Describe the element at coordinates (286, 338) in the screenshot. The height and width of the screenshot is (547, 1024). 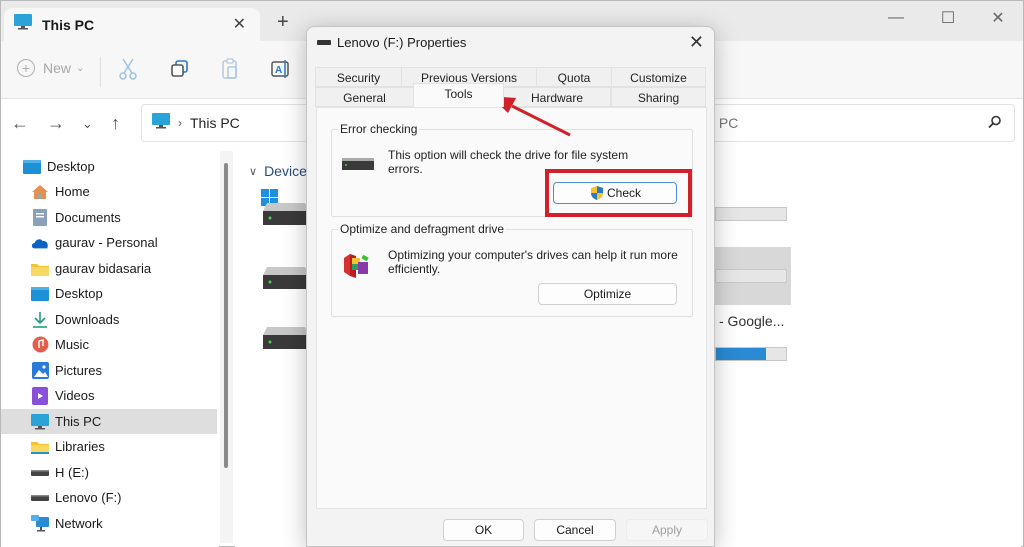
I see `drive-f-icon` at that location.